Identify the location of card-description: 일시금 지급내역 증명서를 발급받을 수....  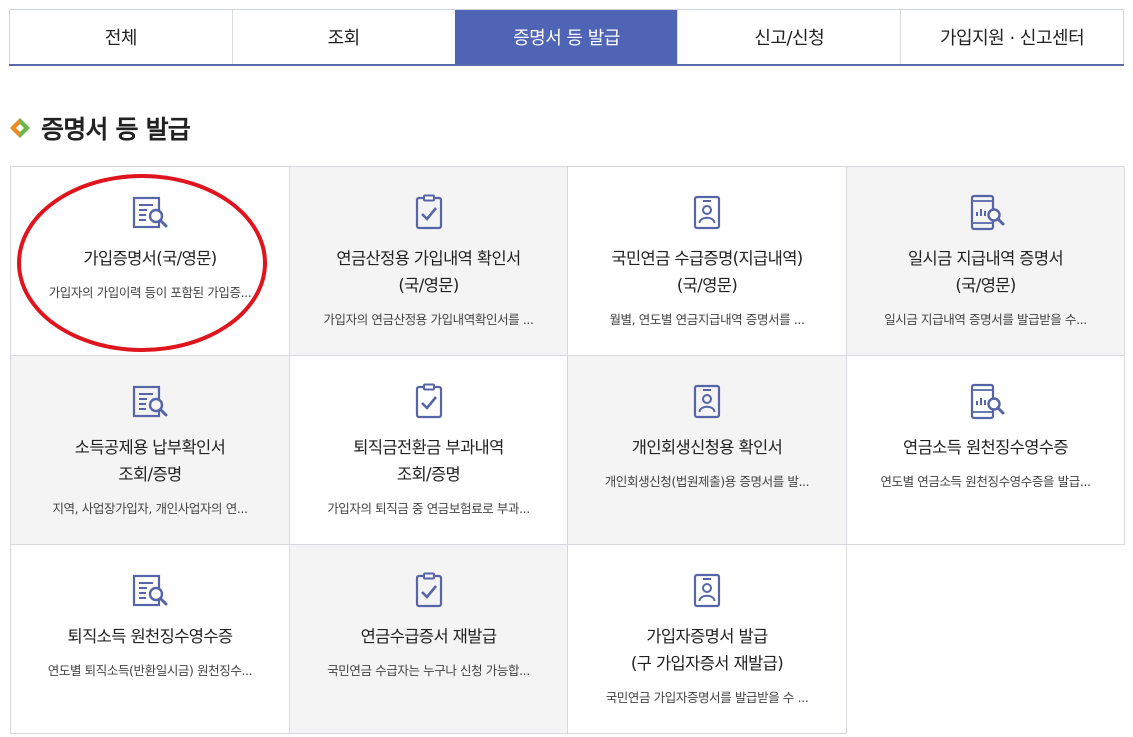
(985, 319).